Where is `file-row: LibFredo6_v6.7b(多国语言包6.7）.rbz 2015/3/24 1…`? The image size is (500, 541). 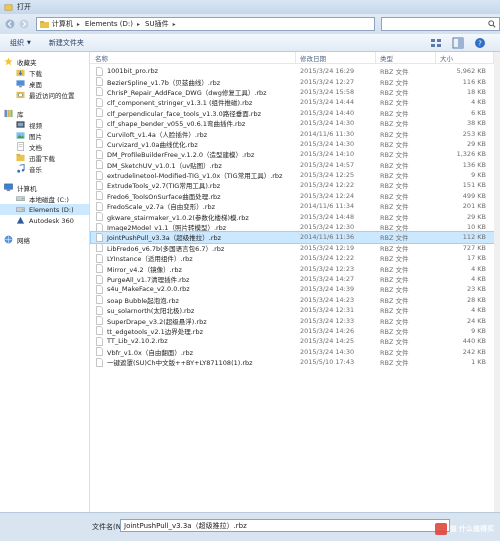 file-row: LibFredo6_v6.7b(多国语言包6.7）.rbz 2015/3/24 1… is located at coordinates (295, 248).